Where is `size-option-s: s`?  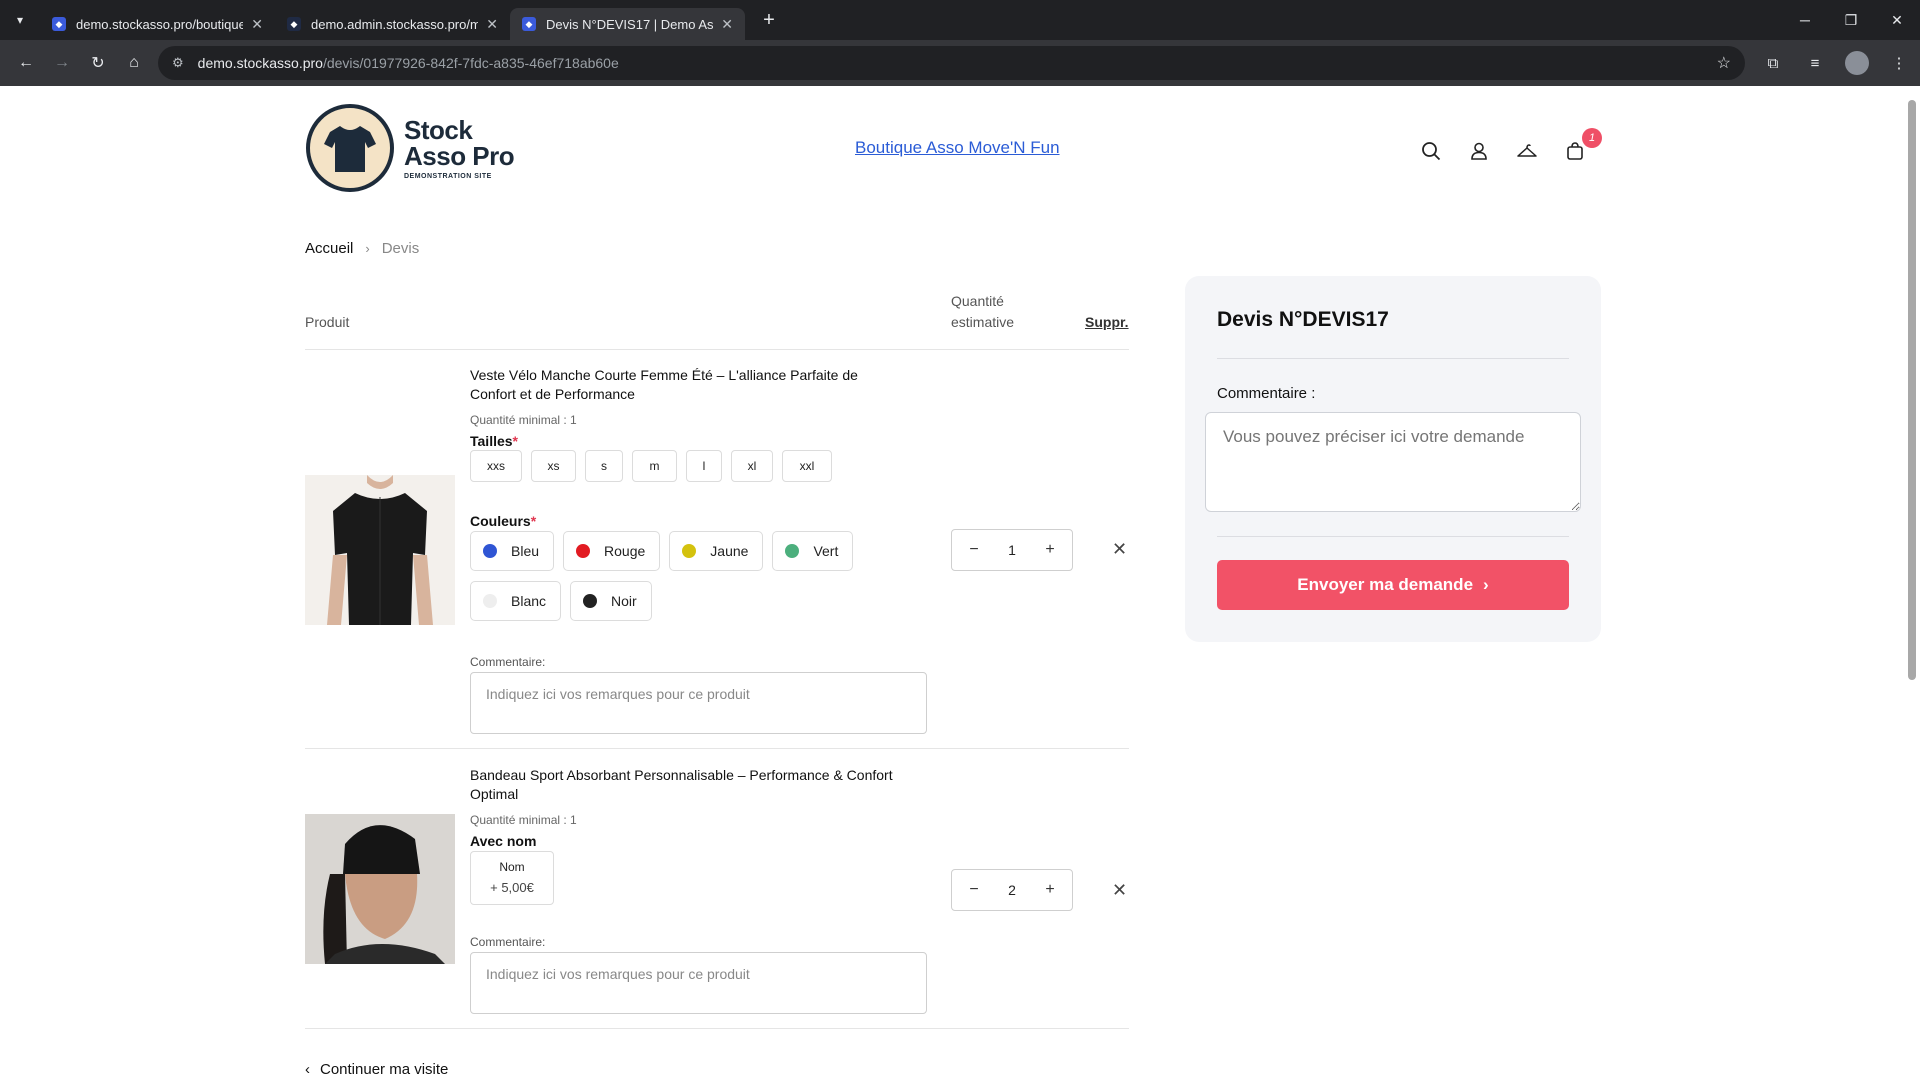
size-option-s: s is located at coordinates (604, 466).